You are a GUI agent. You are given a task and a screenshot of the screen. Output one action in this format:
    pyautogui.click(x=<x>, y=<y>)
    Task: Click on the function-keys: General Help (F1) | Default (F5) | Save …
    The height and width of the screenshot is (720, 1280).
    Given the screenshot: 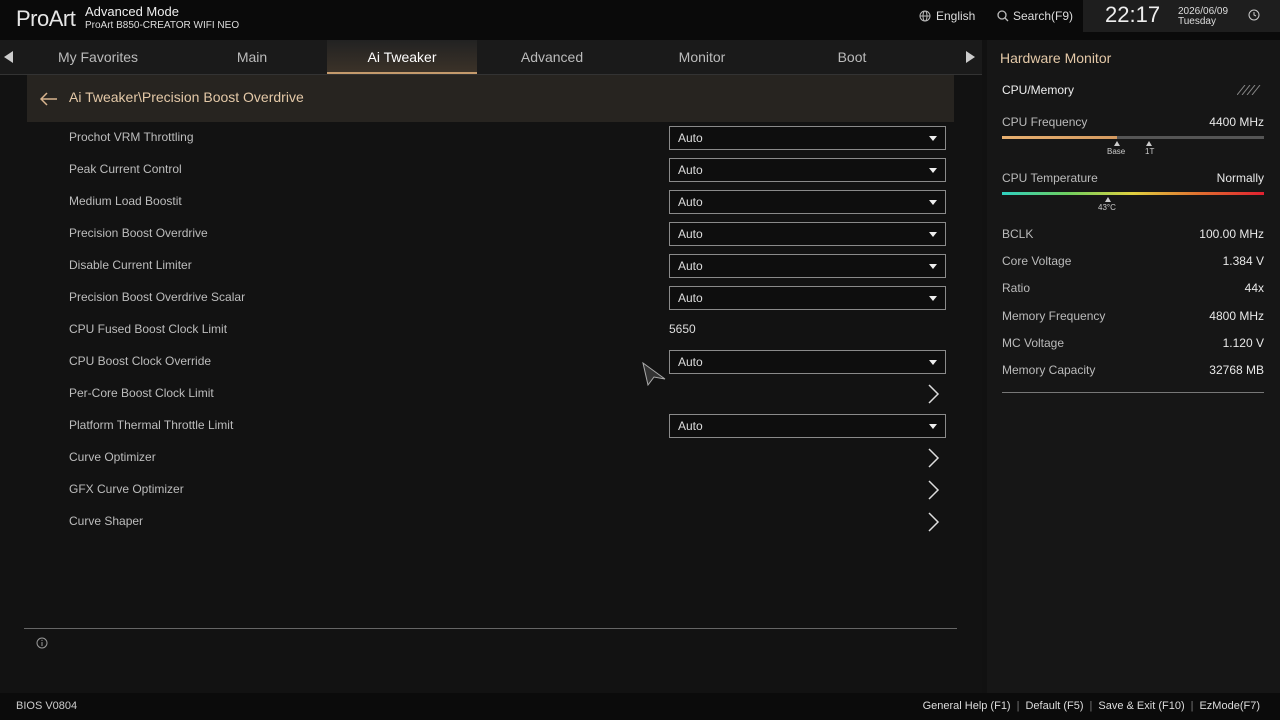 What is the action you would take?
    pyautogui.click(x=1091, y=706)
    